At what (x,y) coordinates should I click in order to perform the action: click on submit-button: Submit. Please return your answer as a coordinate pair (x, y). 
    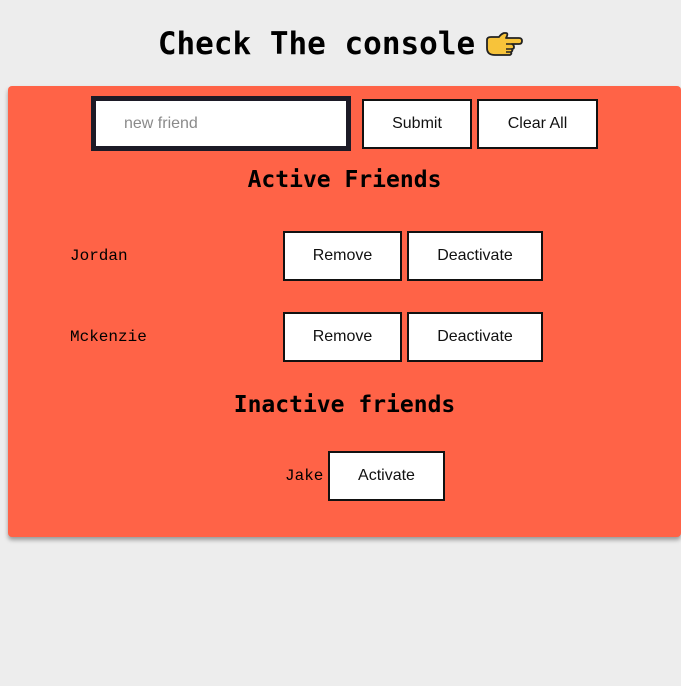
    Looking at the image, I should click on (417, 124).